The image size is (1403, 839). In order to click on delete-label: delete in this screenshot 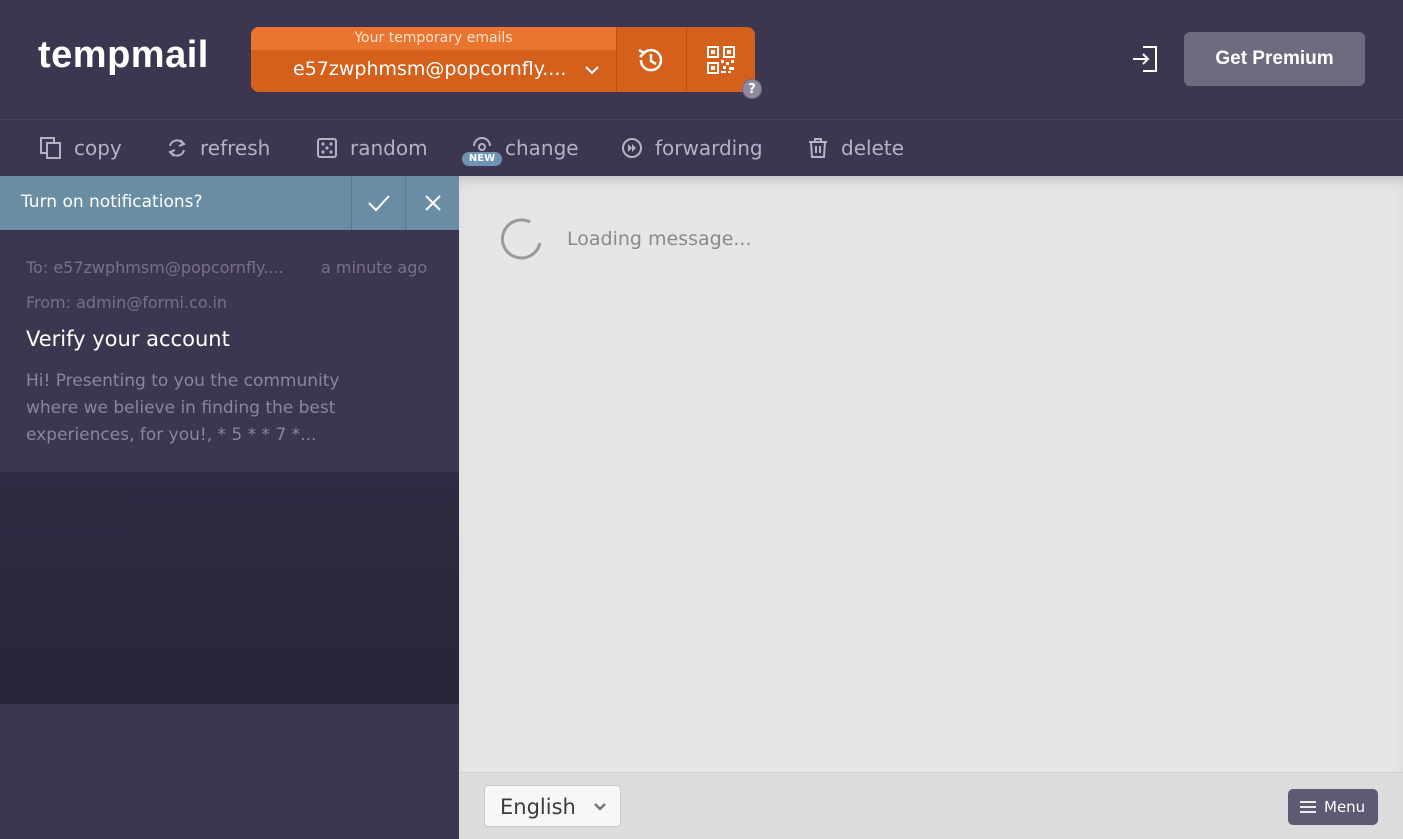, I will do `click(873, 148)`.